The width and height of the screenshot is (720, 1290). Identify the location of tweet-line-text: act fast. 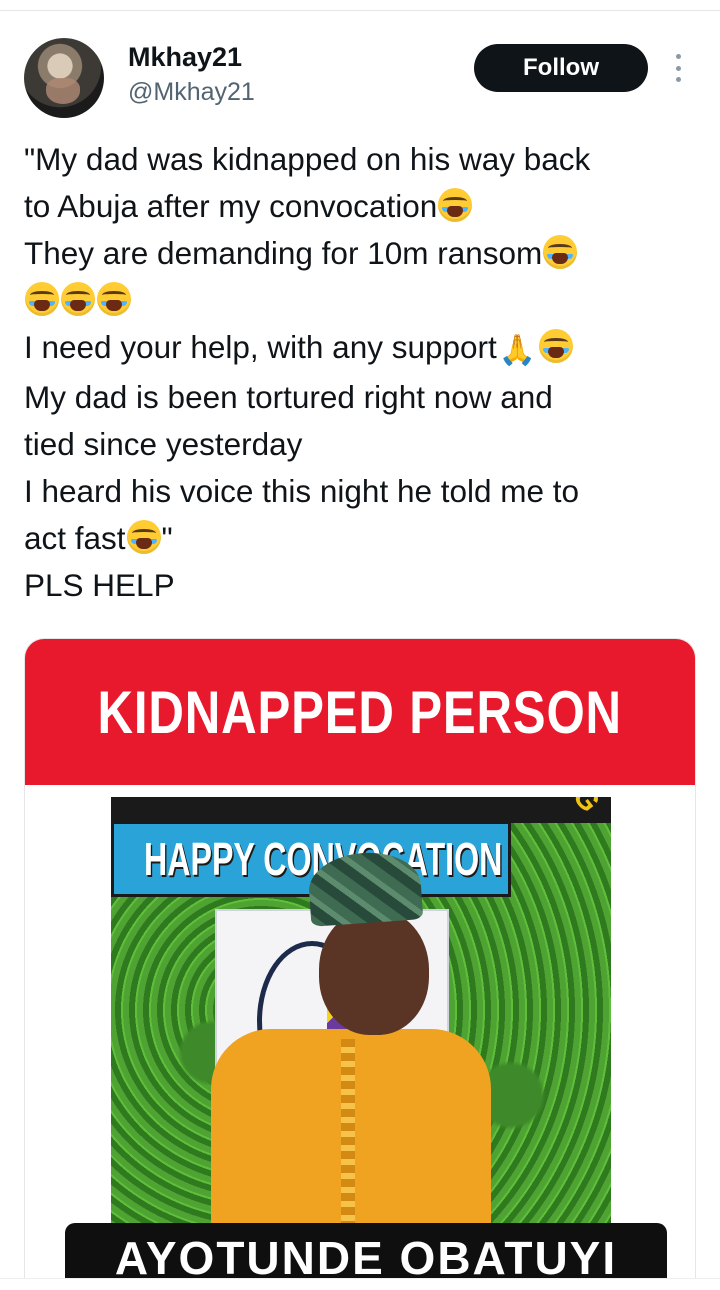
(75, 538).